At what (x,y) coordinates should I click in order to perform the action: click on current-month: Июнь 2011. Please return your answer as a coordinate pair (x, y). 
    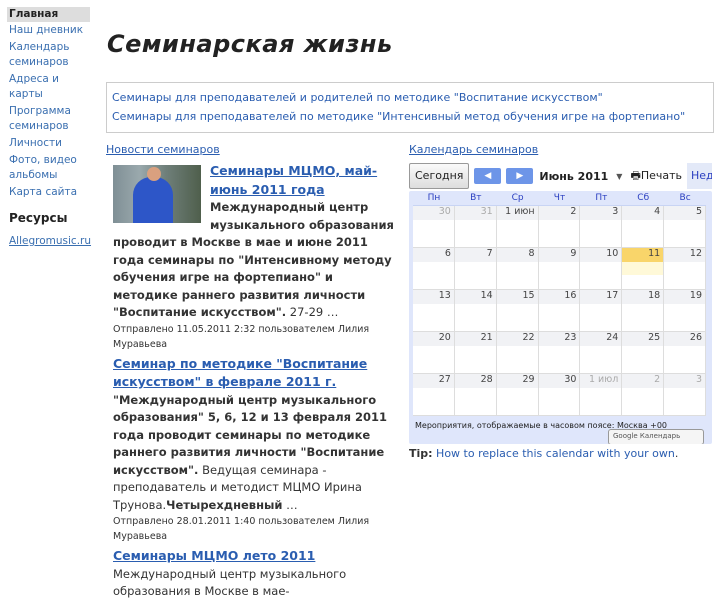
    Looking at the image, I should click on (574, 176).